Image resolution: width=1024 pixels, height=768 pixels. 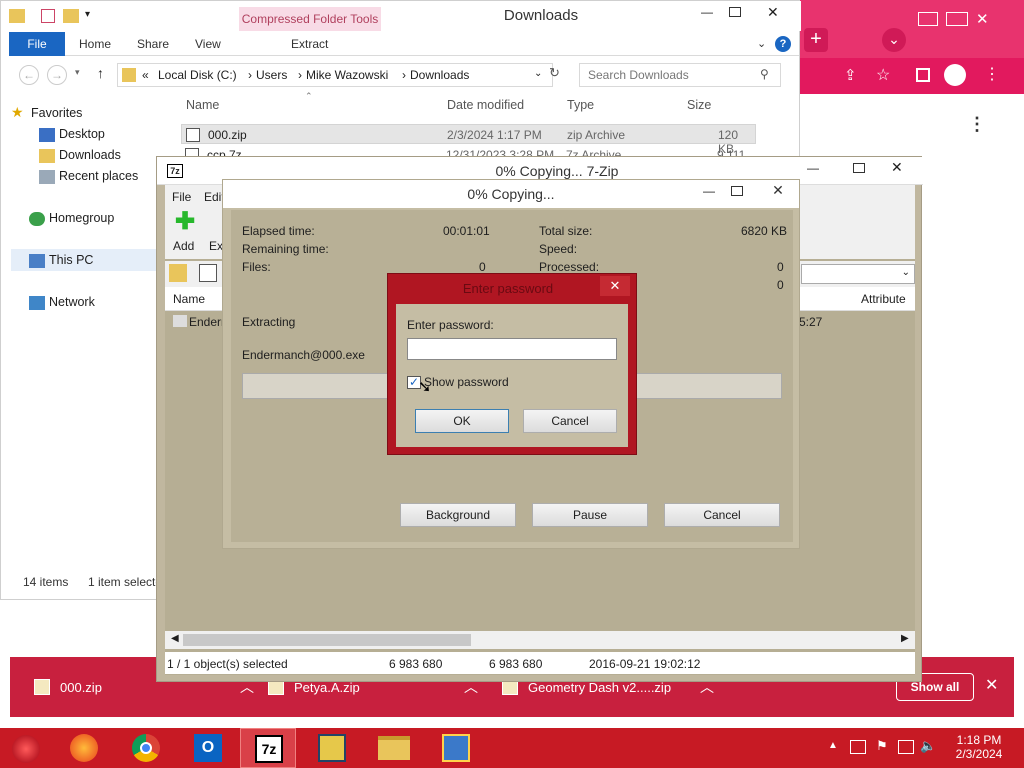 I want to click on search-icon: ⚲, so click(x=764, y=74).